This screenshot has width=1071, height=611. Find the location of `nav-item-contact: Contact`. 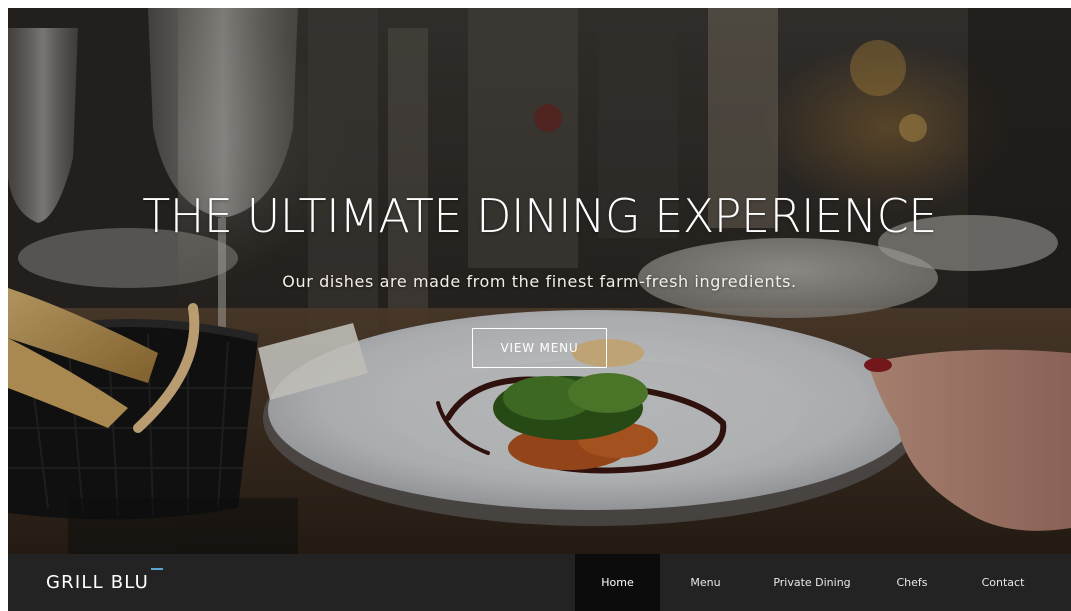

nav-item-contact: Contact is located at coordinates (1003, 582).